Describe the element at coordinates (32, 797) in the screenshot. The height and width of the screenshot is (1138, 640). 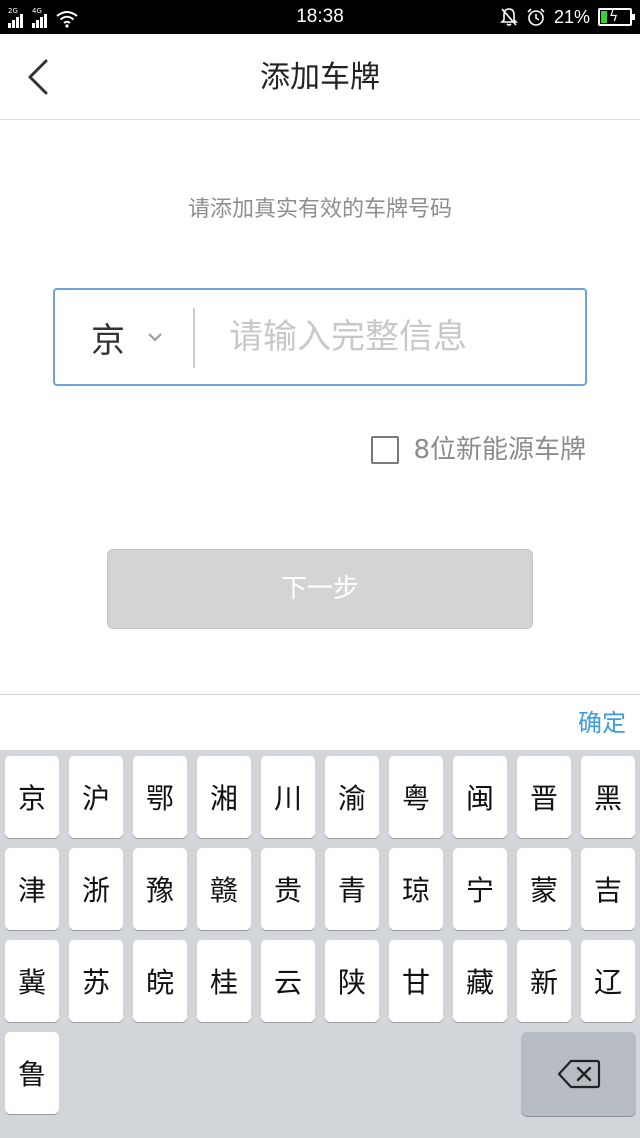
I see `province-key: 京` at that location.